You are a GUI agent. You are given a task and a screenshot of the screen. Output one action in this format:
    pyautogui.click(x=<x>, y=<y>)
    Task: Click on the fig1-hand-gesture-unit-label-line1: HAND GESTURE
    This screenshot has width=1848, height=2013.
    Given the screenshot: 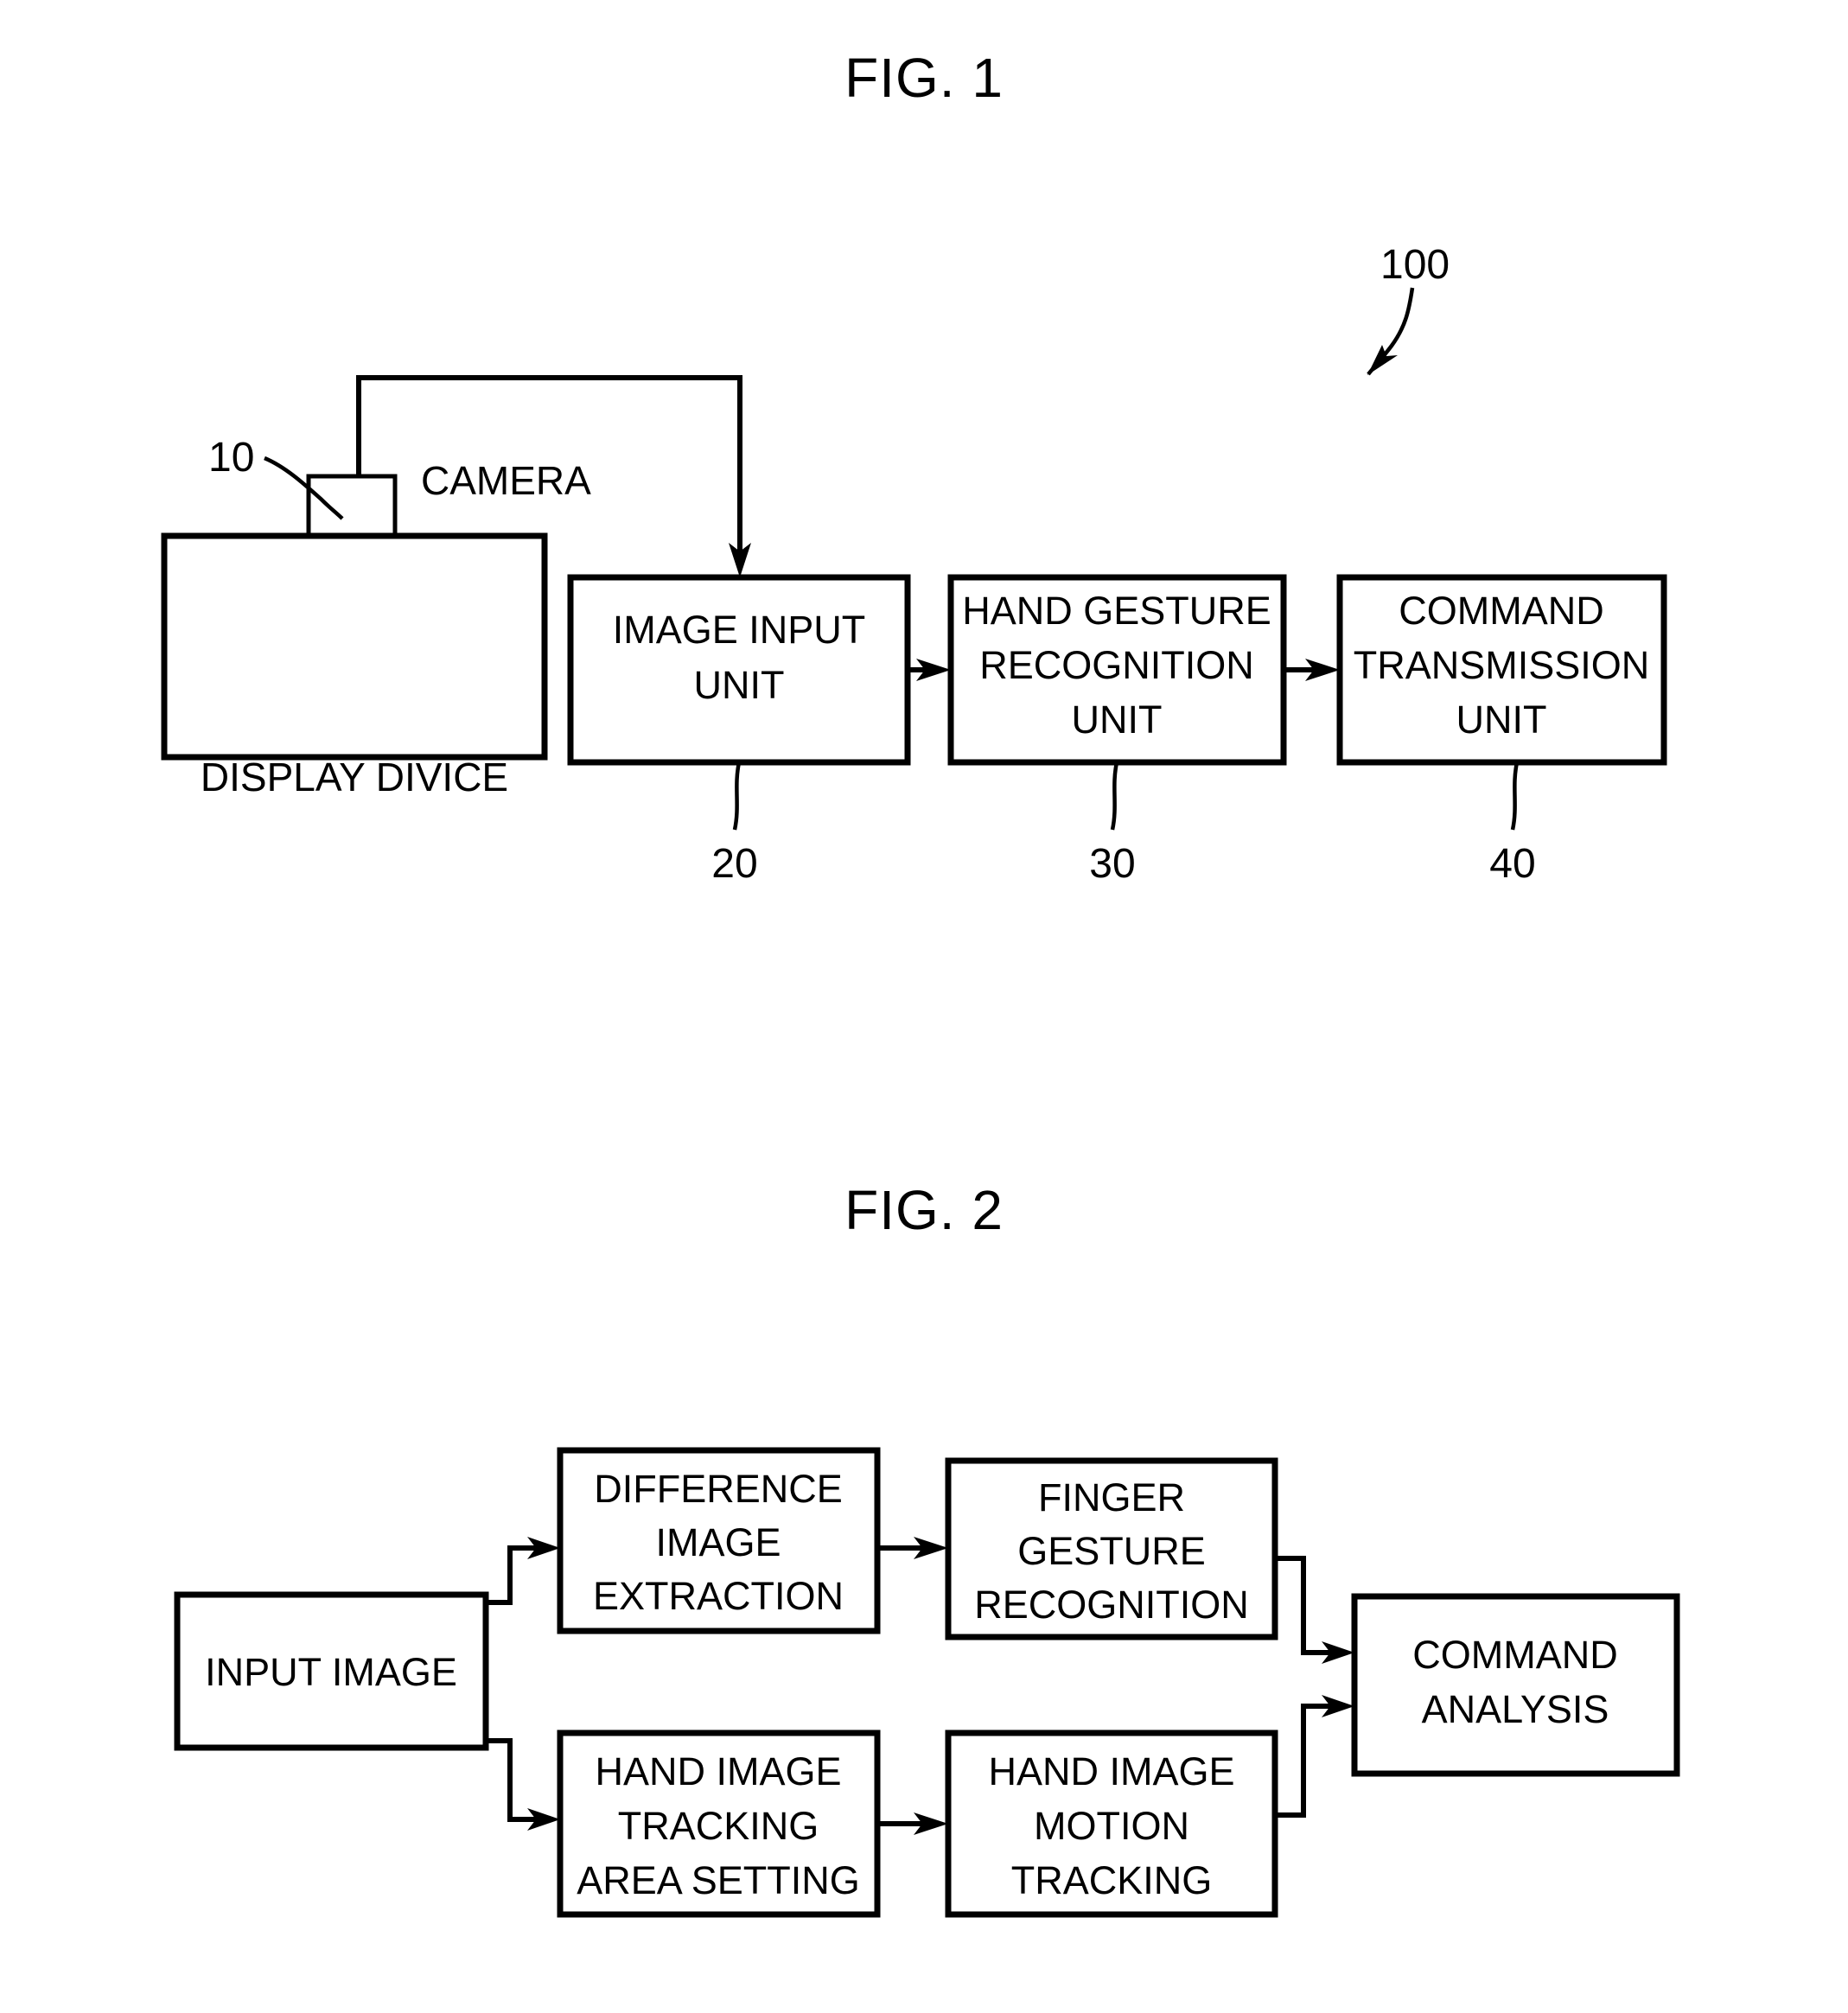 What is the action you would take?
    pyautogui.click(x=1116, y=611)
    